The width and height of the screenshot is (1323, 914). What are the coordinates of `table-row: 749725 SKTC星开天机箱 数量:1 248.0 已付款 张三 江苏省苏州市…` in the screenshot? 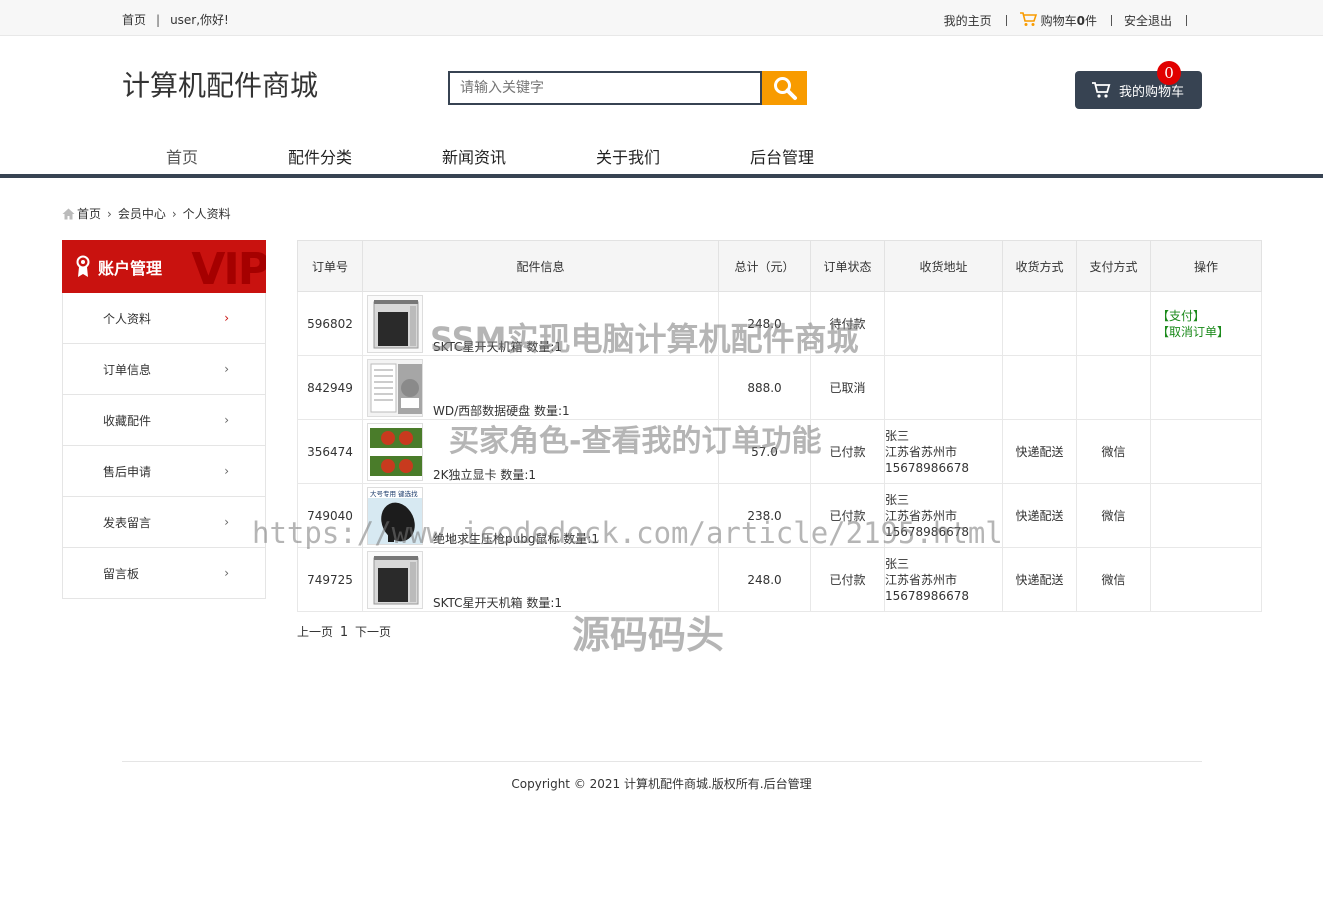 It's located at (779, 579).